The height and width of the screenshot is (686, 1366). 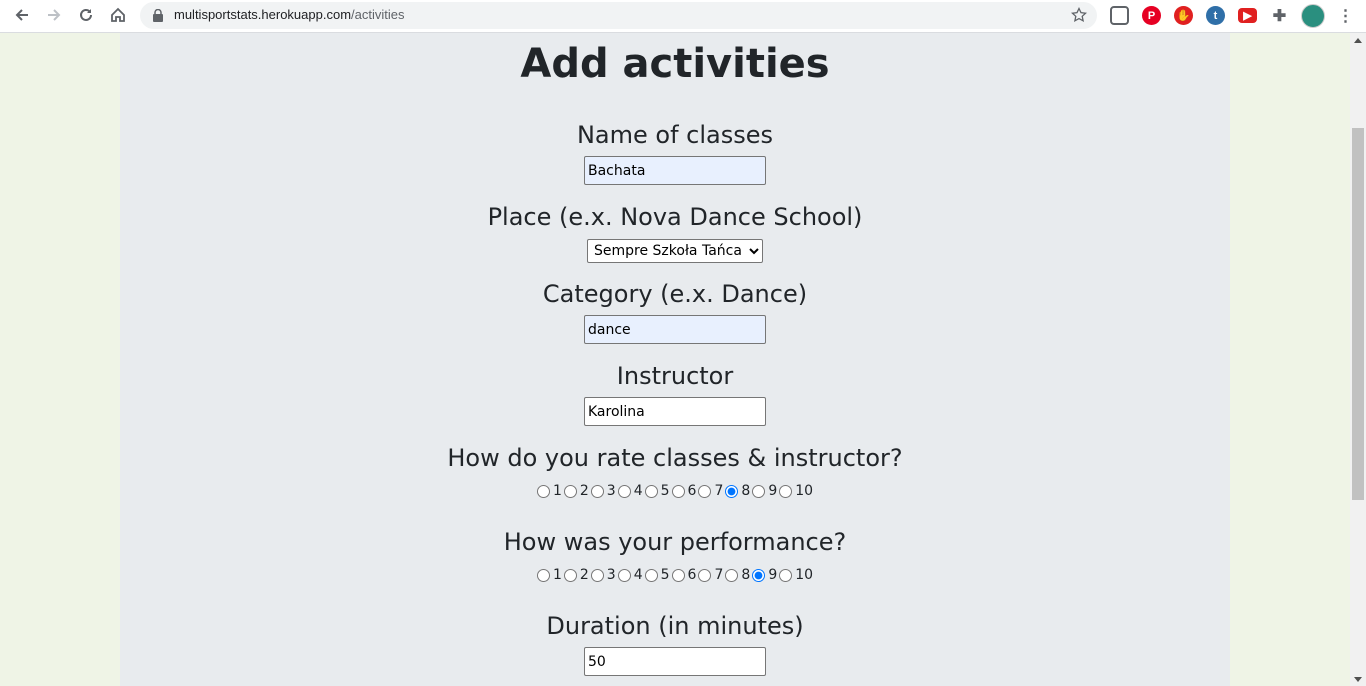 I want to click on rate-option-10: 10, so click(x=796, y=491).